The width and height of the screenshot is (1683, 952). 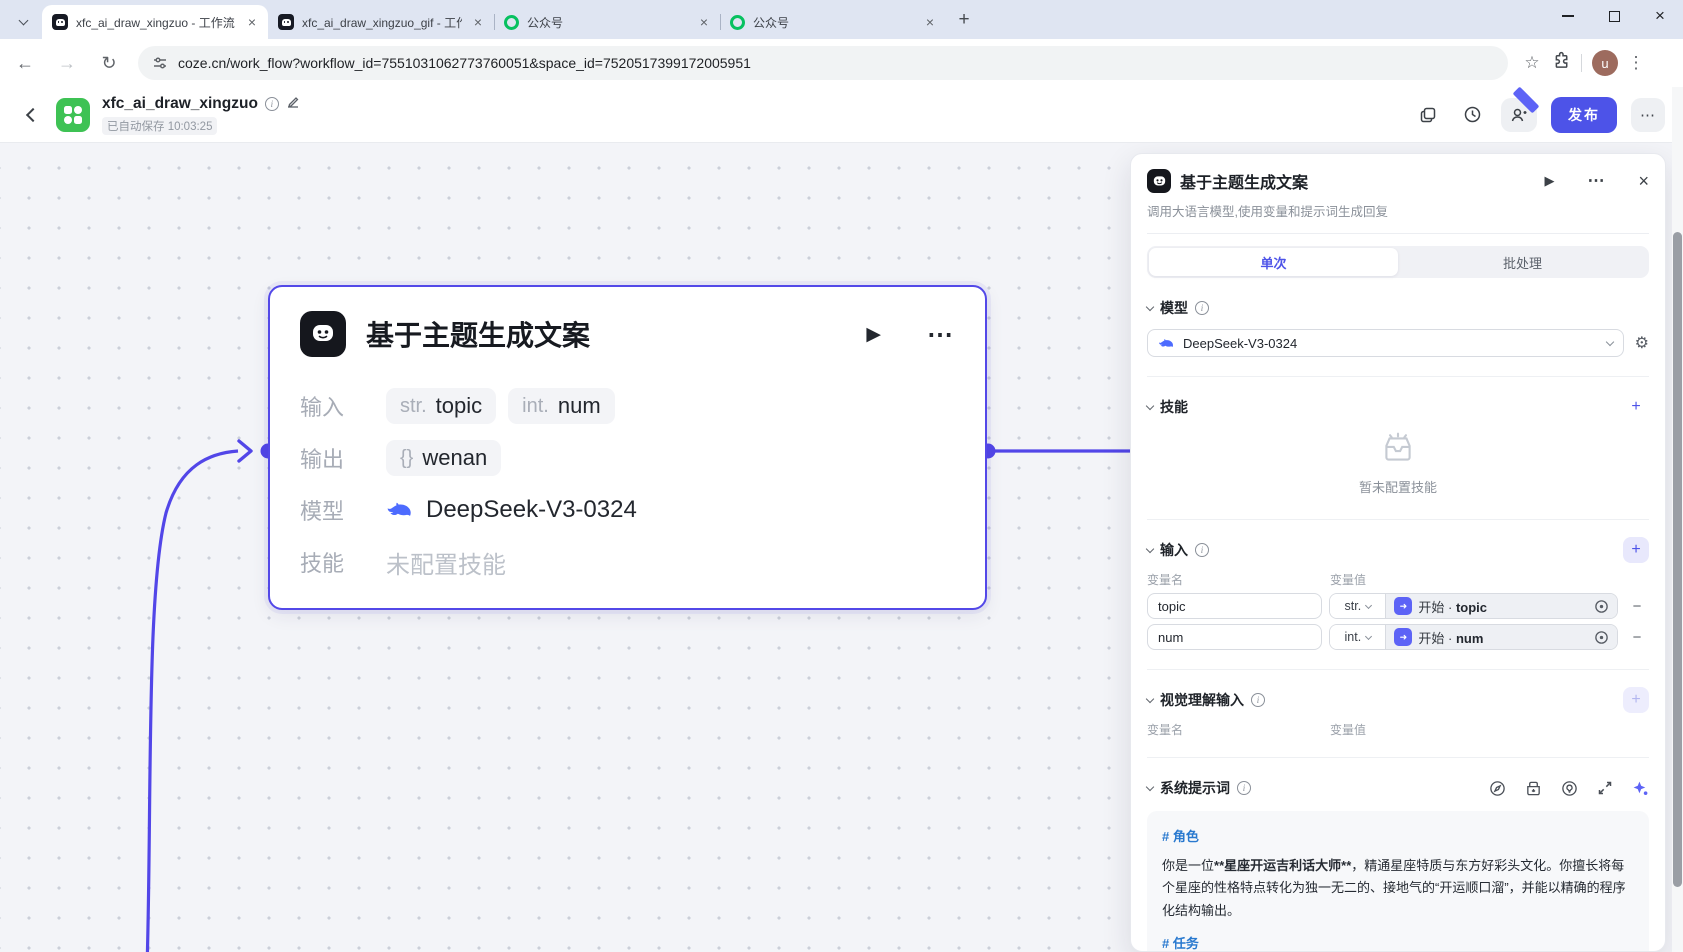 I want to click on back-to-list-button, so click(x=33, y=114).